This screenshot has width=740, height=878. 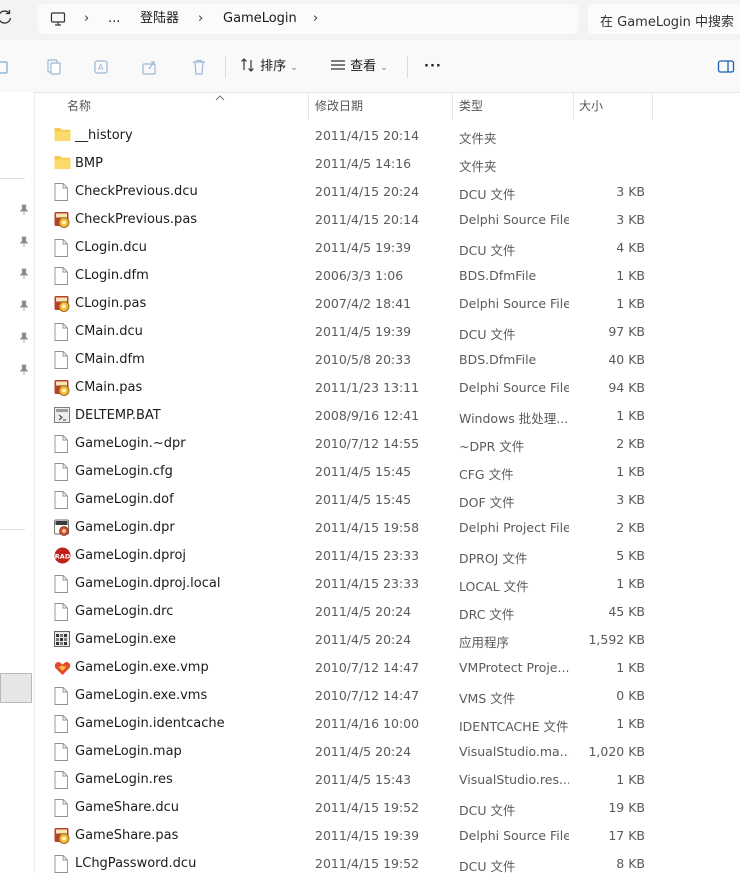 I want to click on refresh-icon, so click(x=8, y=19).